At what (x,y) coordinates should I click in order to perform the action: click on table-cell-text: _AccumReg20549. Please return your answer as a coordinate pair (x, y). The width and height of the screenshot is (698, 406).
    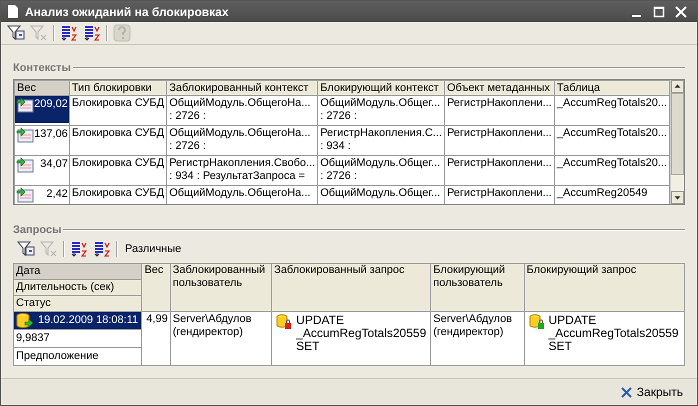
    Looking at the image, I should click on (602, 193).